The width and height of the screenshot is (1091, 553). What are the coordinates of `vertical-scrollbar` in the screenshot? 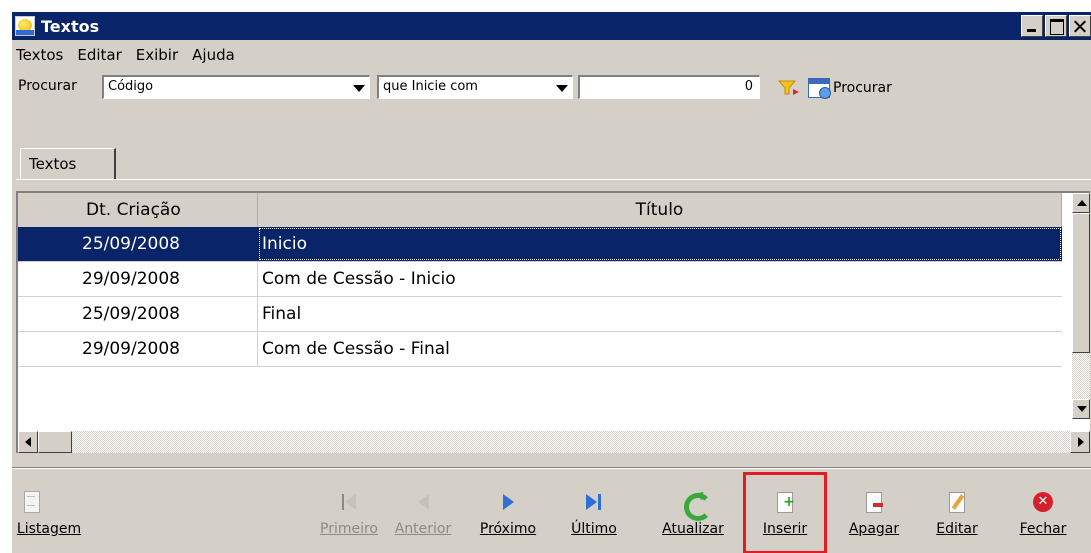 It's located at (1081, 306).